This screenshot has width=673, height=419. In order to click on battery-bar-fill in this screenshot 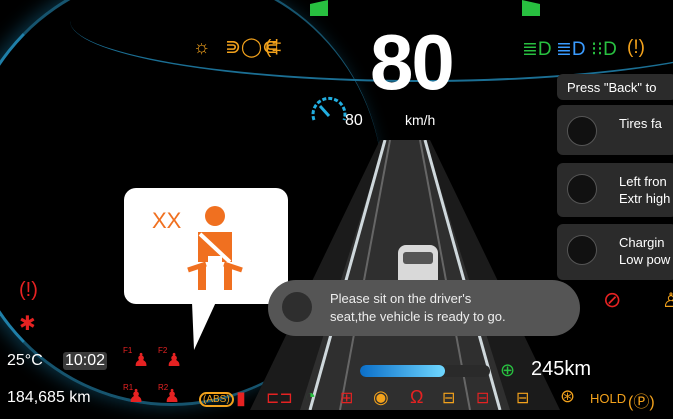, I will do `click(402, 371)`.